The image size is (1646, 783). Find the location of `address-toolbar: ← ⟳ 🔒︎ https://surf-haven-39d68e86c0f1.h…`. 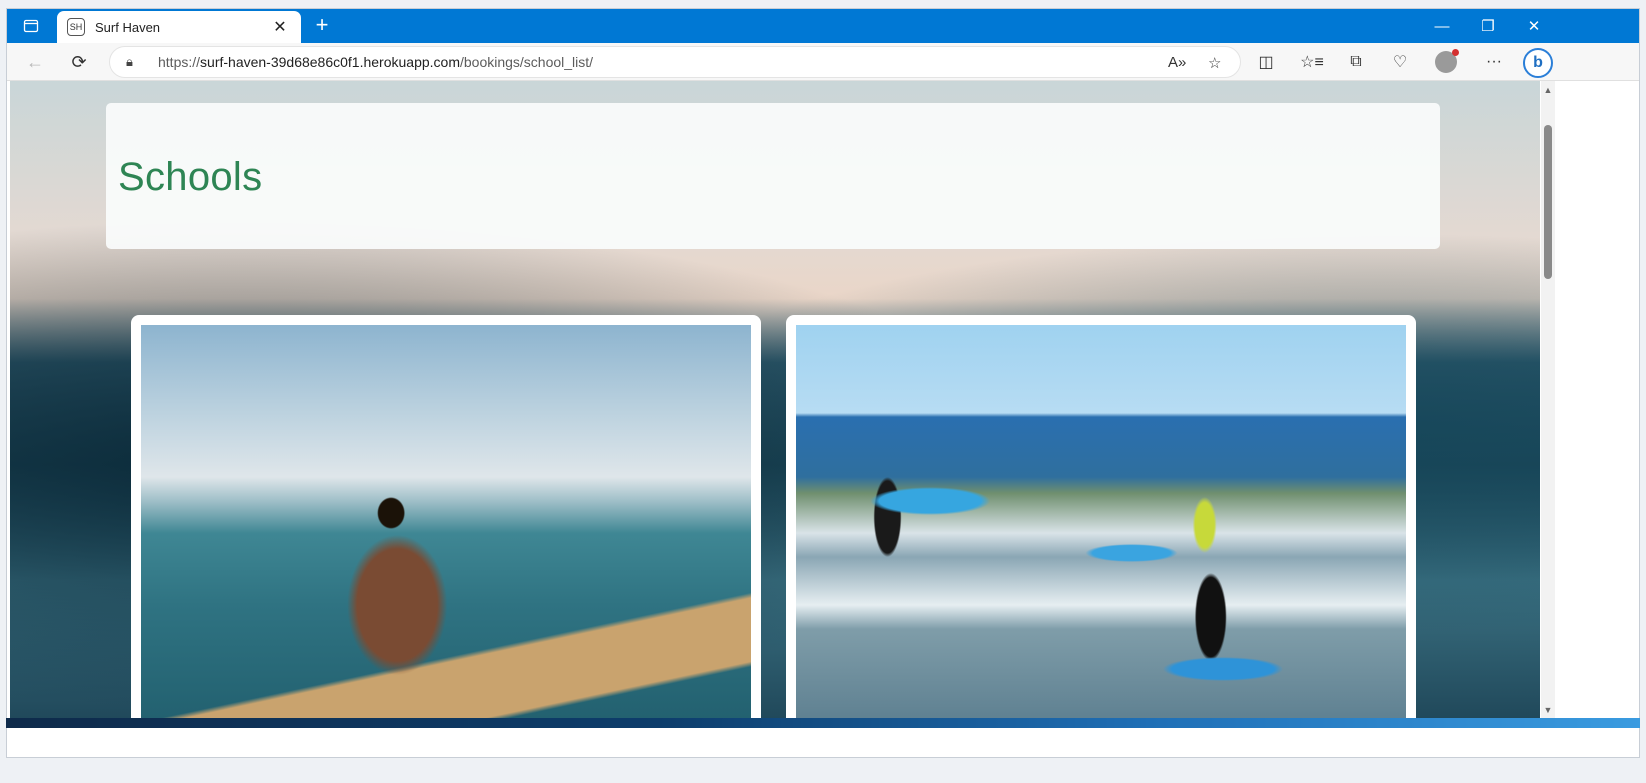

address-toolbar: ← ⟳ 🔒︎ https://surf-haven-39d68e86c0f1.h… is located at coordinates (823, 62).